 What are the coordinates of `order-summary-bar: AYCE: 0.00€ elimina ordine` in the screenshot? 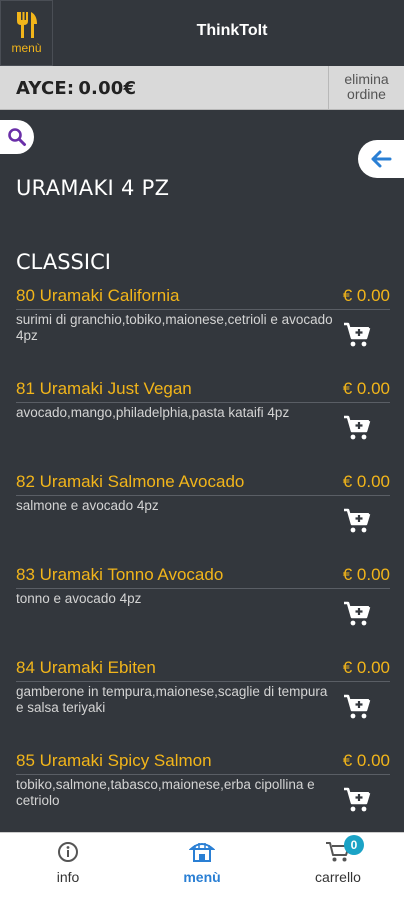 It's located at (202, 88).